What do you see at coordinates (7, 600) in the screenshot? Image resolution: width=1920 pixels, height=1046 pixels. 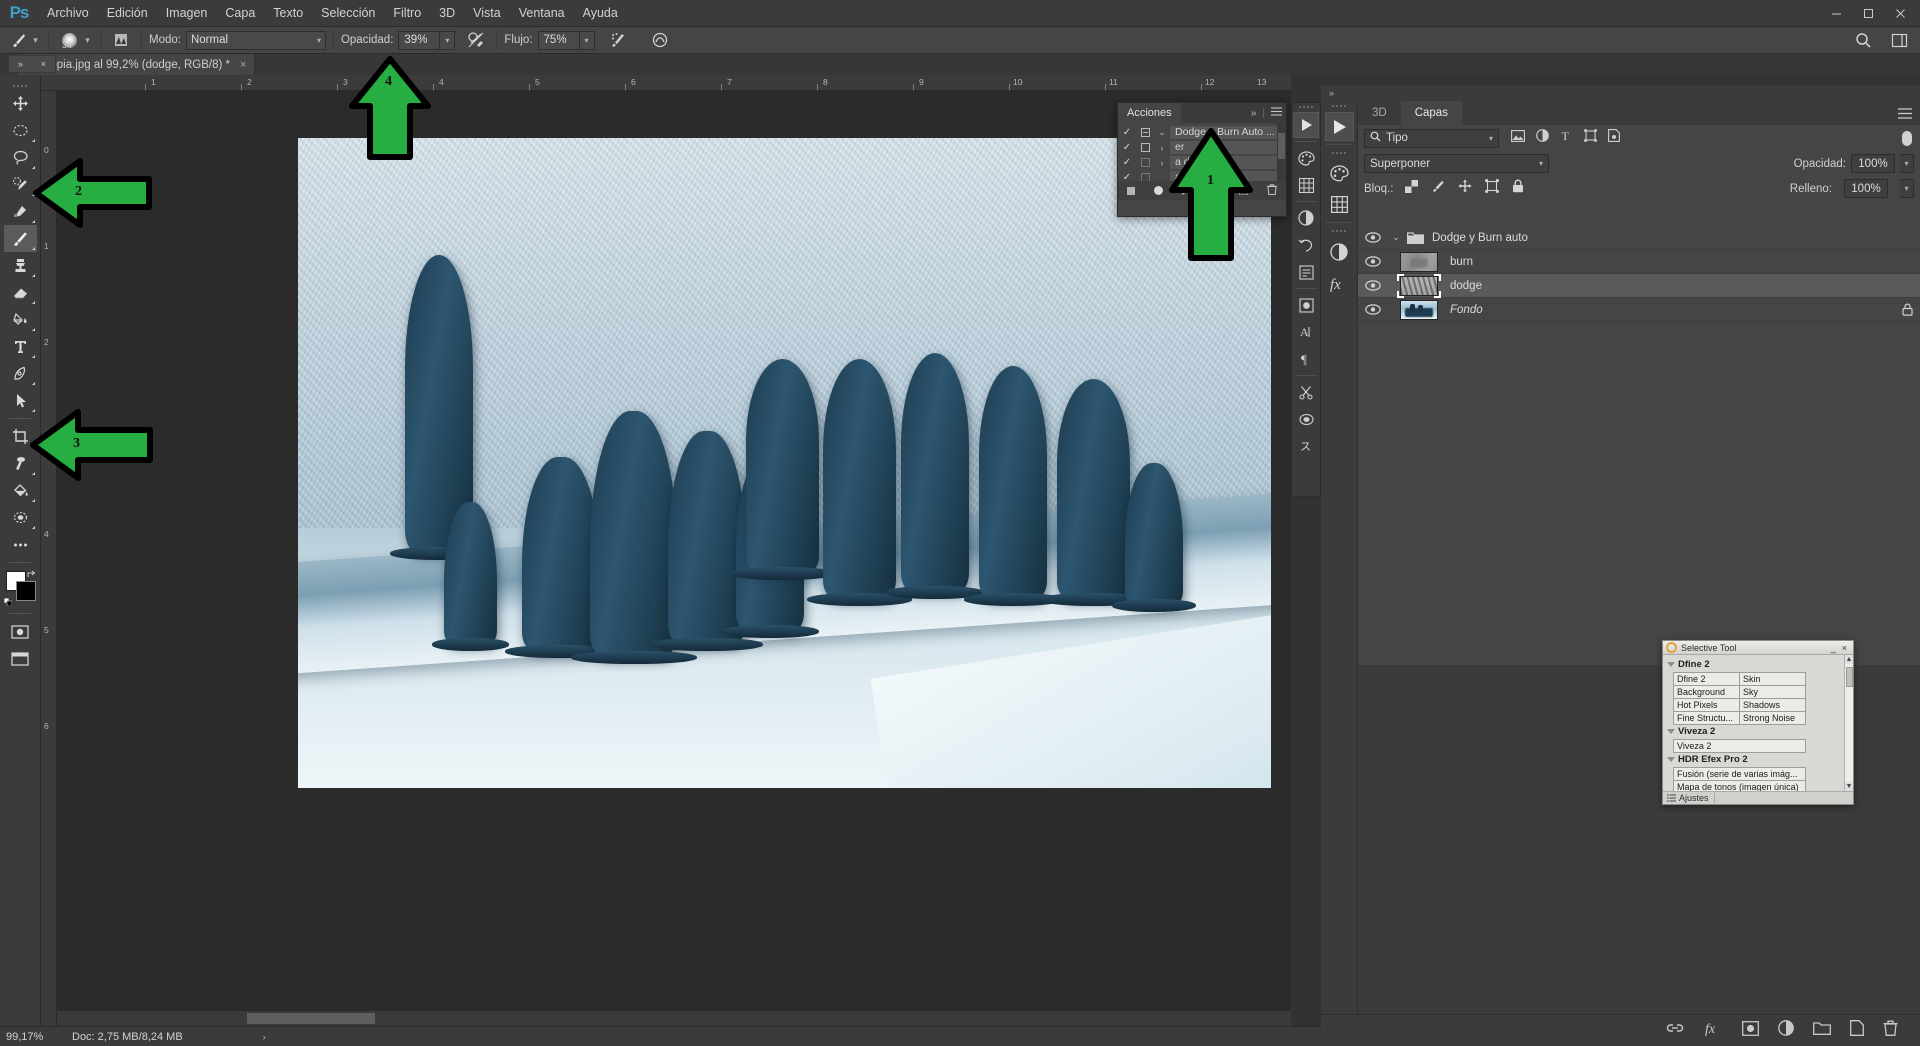 I see `reset-colors-icon` at bounding box center [7, 600].